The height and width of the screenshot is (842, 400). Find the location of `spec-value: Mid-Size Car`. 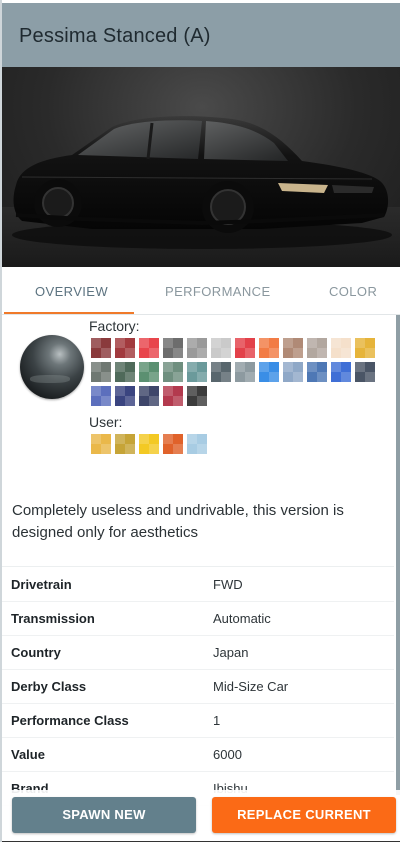

spec-value: Mid-Size Car is located at coordinates (251, 686).